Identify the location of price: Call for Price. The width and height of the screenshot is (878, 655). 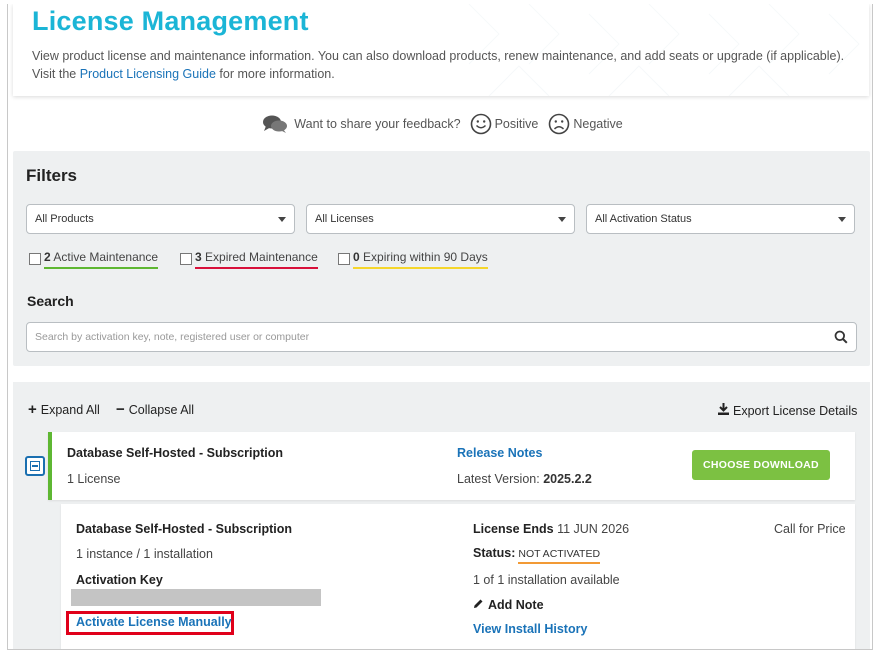
(810, 529).